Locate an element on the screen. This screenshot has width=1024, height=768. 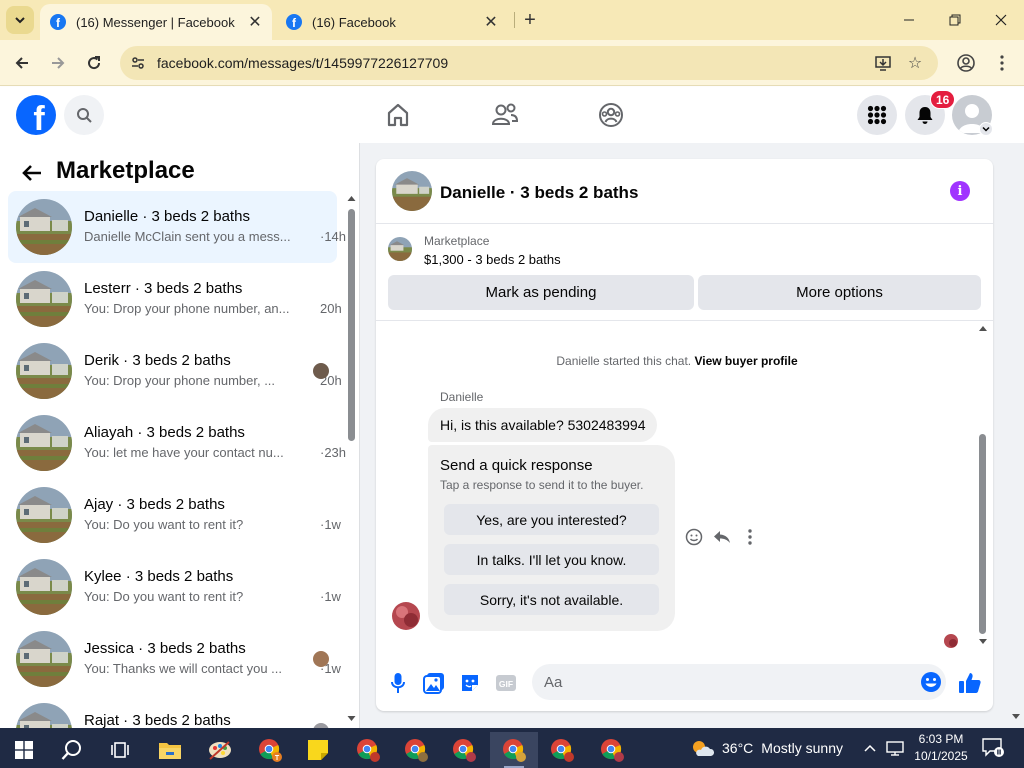
taskbar-search-button is located at coordinates (72, 750).